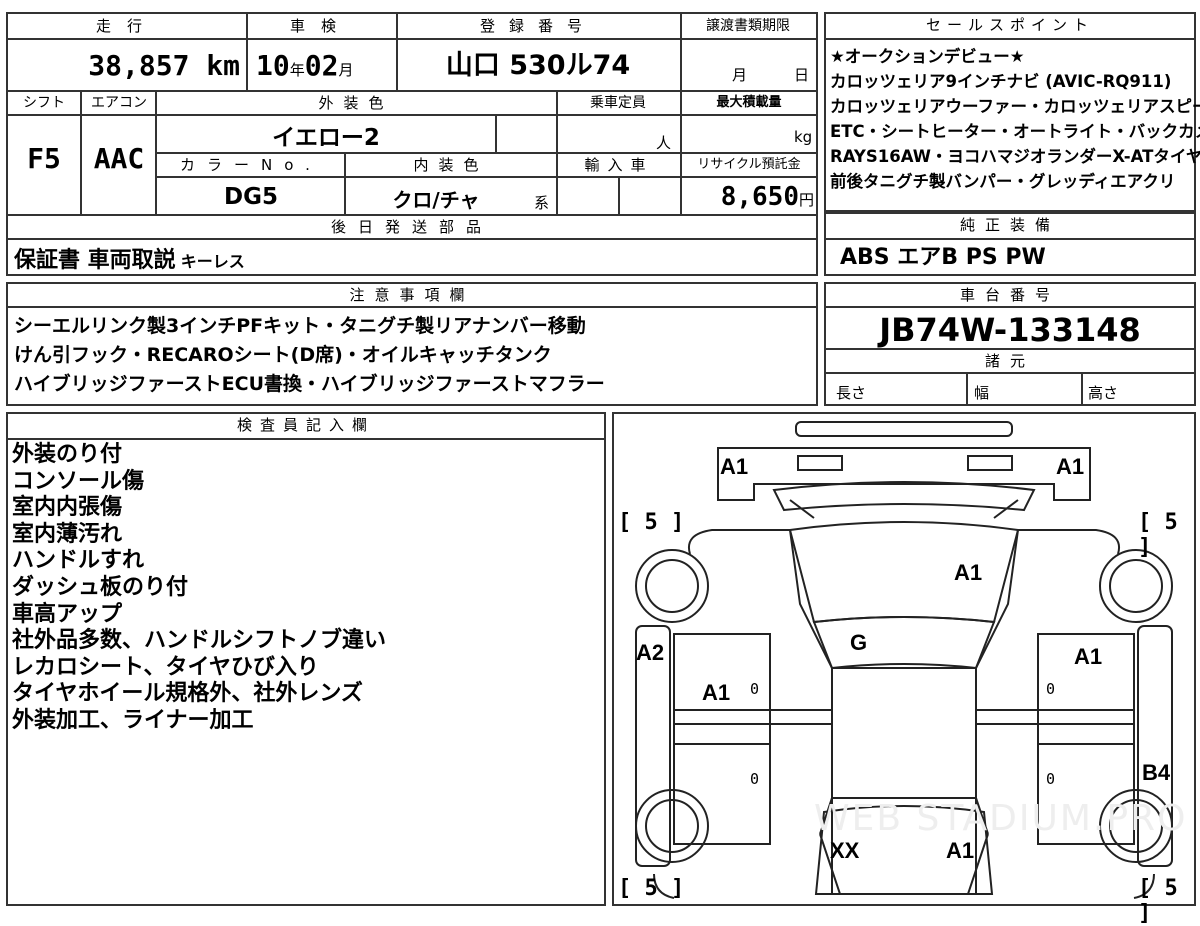  I want to click on zero-left-rear: 0, so click(755, 779).